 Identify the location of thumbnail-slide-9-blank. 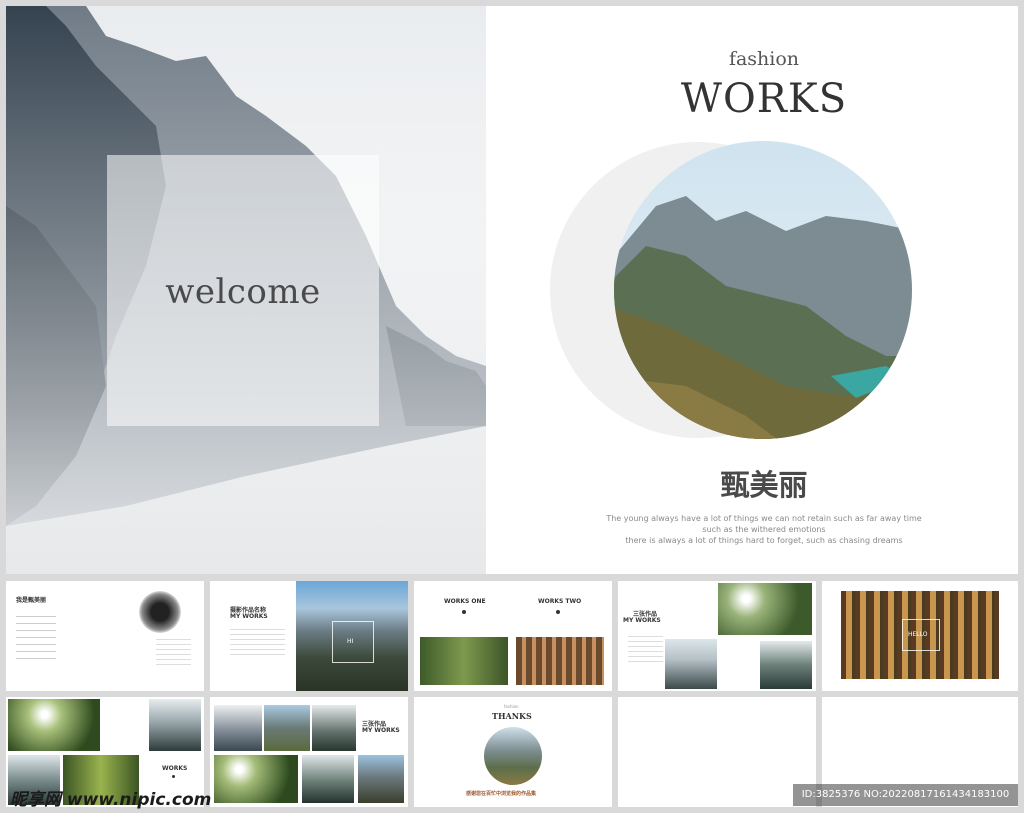
(717, 752).